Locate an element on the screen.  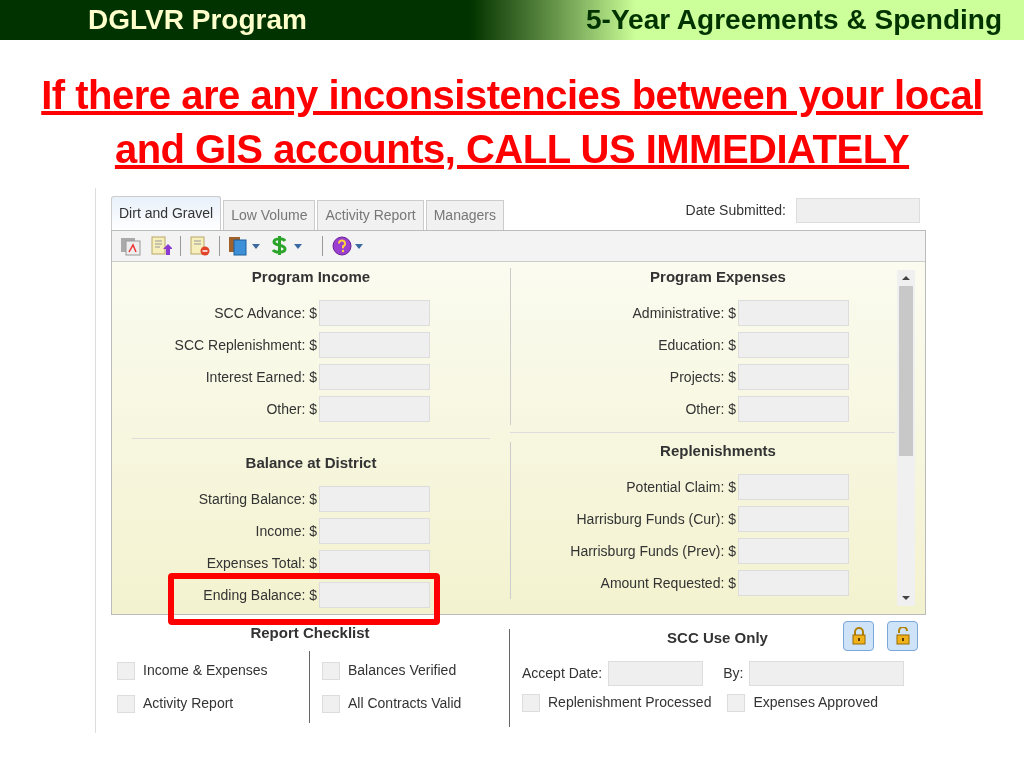
field-label: By: is located at coordinates (733, 673).